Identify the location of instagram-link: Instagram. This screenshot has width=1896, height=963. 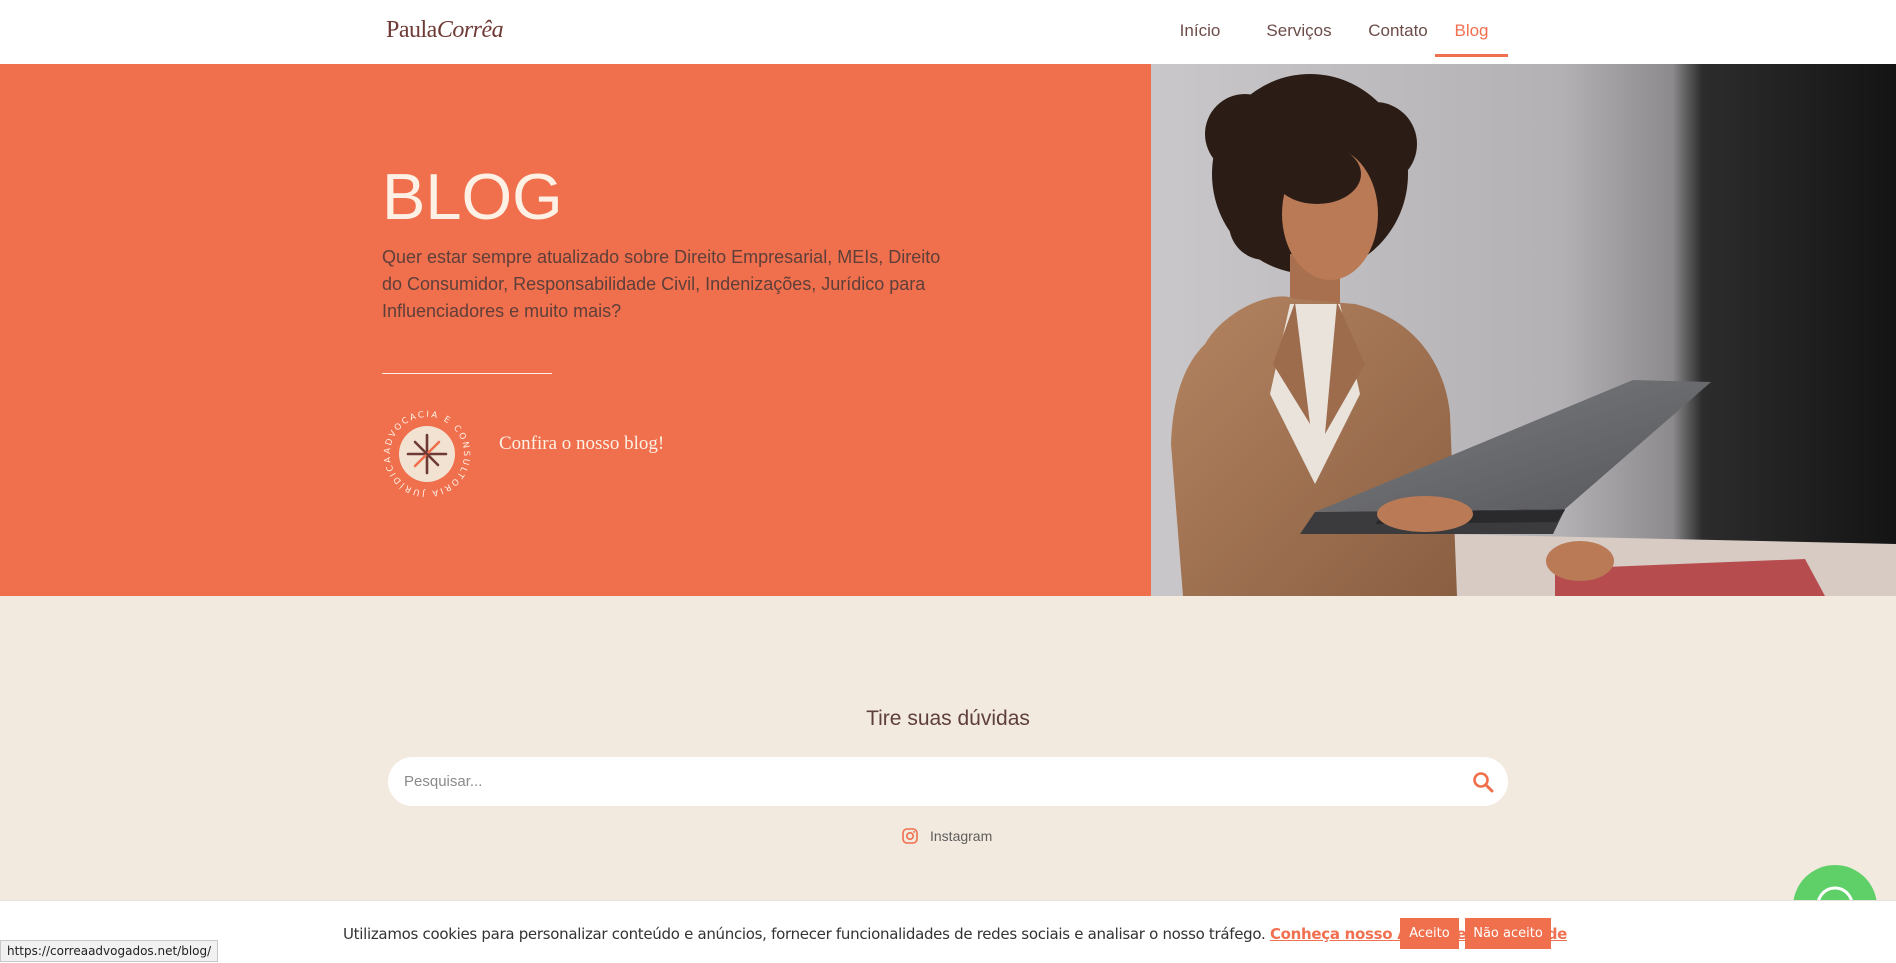
(947, 836).